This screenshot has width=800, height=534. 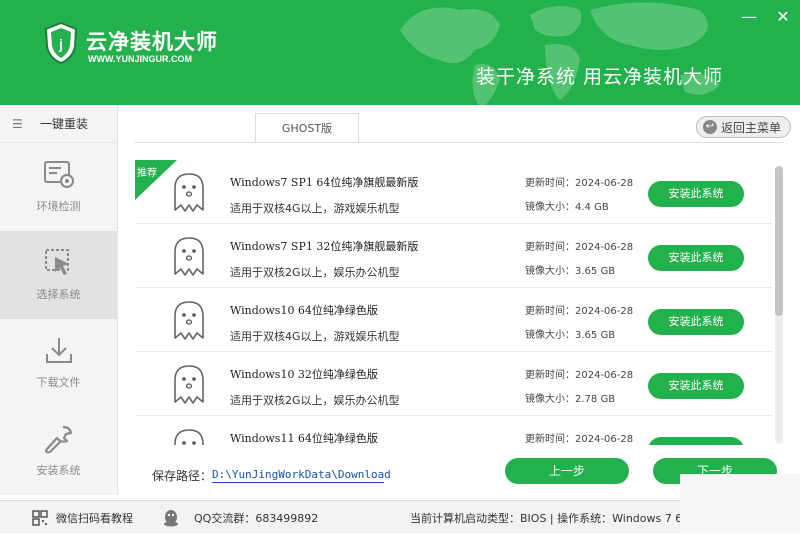 I want to click on sidebar-item-label: 下载文件, so click(x=58, y=382).